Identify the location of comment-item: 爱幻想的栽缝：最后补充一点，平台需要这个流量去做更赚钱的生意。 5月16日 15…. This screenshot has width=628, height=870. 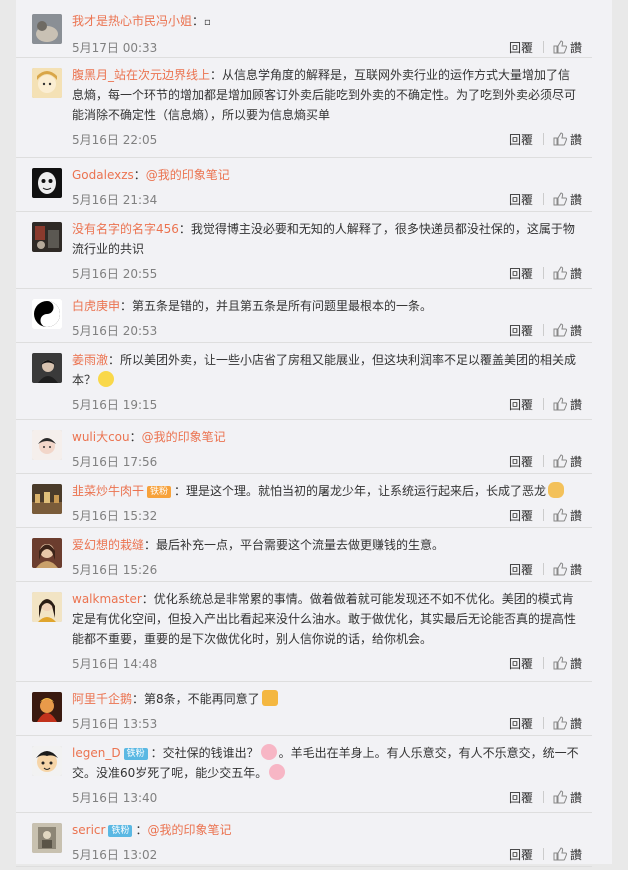
(304, 555).